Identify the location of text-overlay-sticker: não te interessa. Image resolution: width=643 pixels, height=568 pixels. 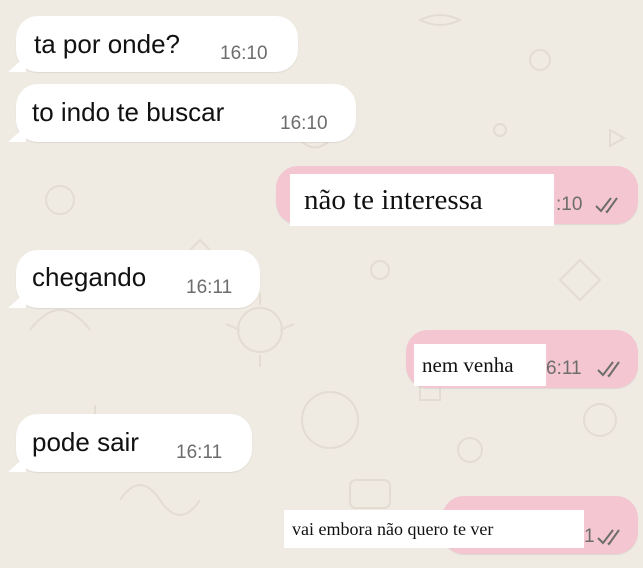
(422, 200).